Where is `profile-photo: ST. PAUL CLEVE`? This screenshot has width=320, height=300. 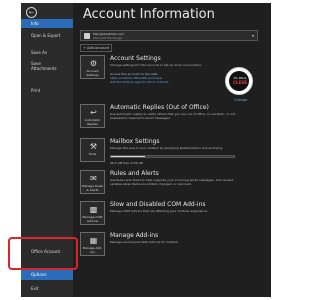 profile-photo: ST. PAUL CLEVE is located at coordinates (239, 81).